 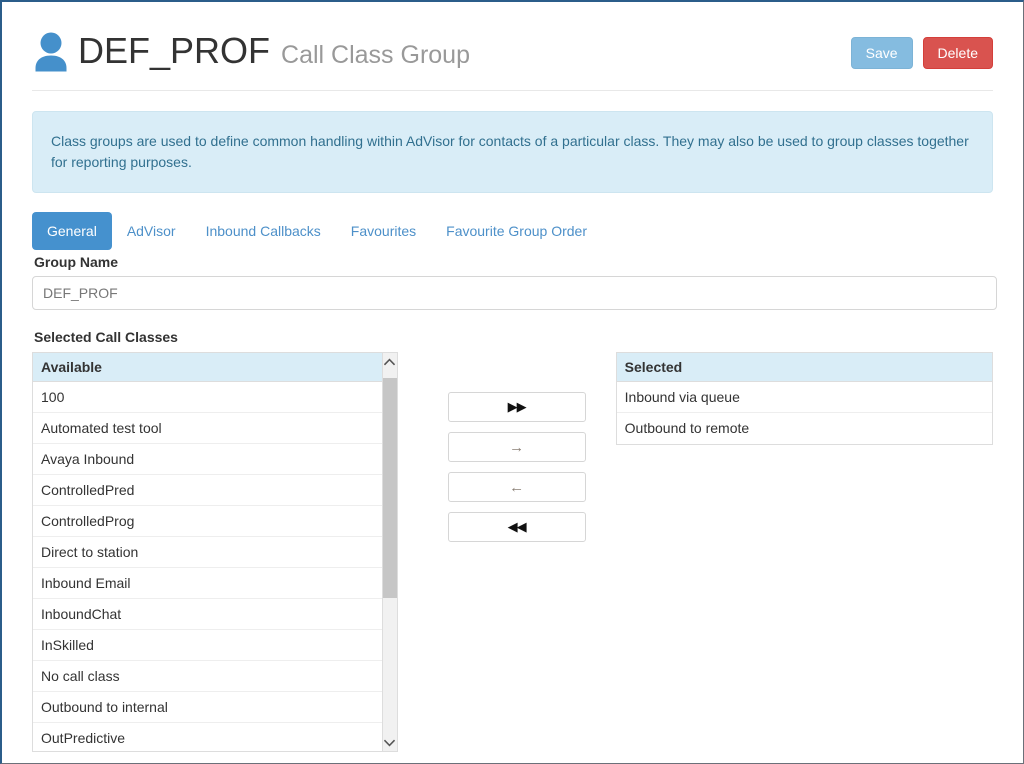 I want to click on list-item: Outbound to internal, so click(x=213, y=707).